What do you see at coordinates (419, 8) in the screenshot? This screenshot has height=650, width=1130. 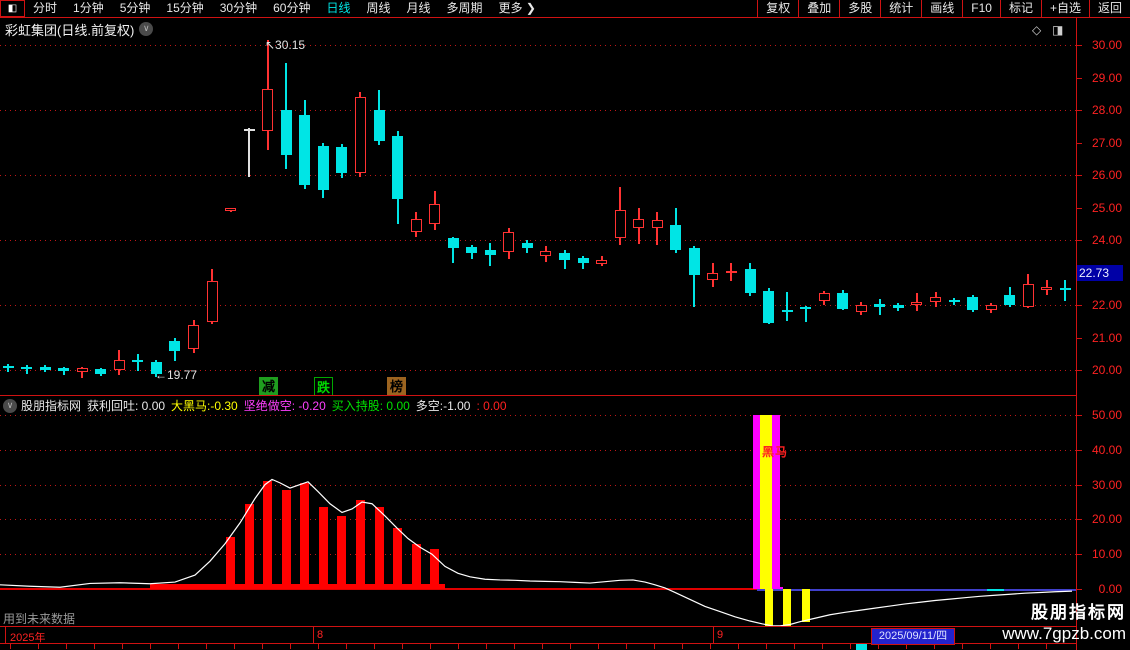 I see `period-button-月线: 月线` at bounding box center [419, 8].